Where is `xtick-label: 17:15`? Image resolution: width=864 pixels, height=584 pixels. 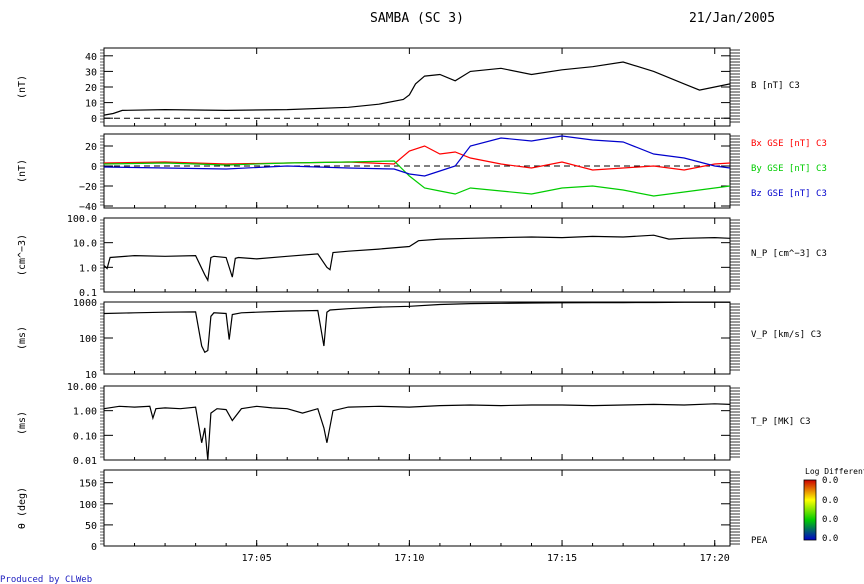
xtick-label: 17:15 is located at coordinates (562, 558).